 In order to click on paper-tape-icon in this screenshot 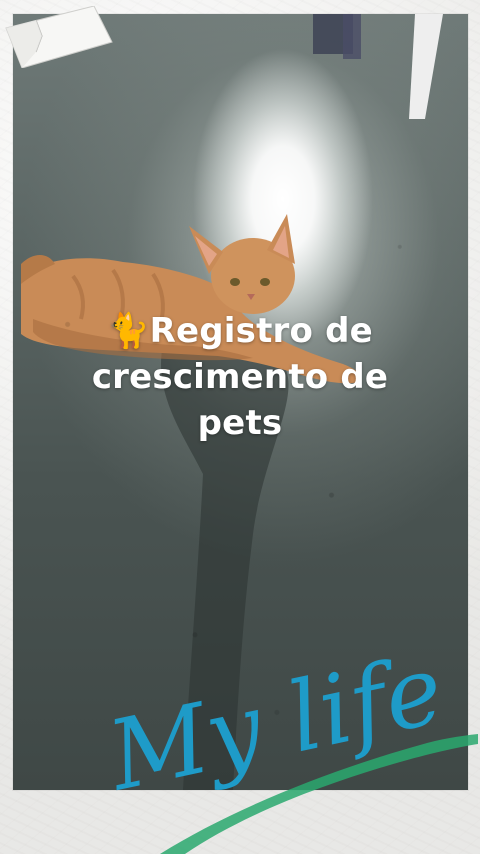, I will do `click(59, 37)`.